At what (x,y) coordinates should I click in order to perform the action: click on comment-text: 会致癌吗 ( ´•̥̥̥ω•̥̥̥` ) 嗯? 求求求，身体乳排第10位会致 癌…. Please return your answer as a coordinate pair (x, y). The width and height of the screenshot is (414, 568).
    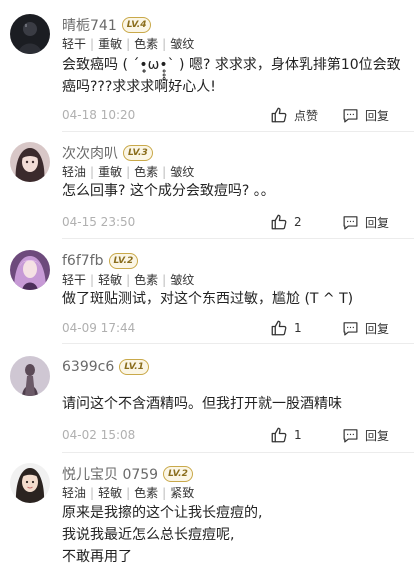
    Looking at the image, I should click on (231, 76).